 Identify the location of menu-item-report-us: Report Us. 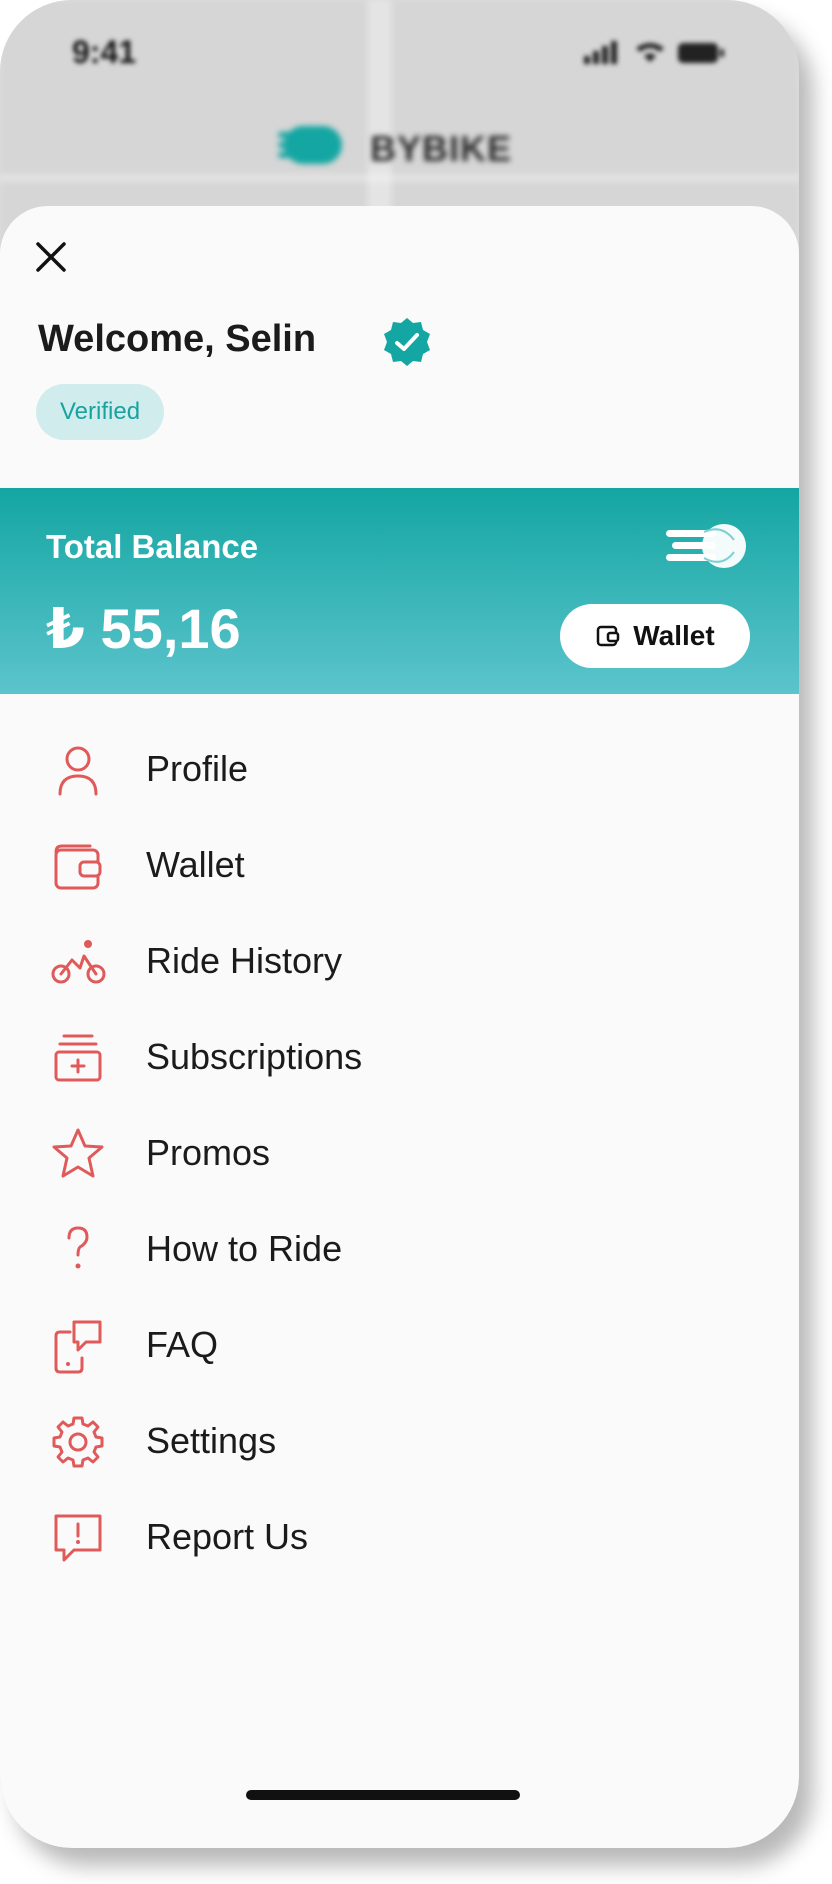
(399, 1536).